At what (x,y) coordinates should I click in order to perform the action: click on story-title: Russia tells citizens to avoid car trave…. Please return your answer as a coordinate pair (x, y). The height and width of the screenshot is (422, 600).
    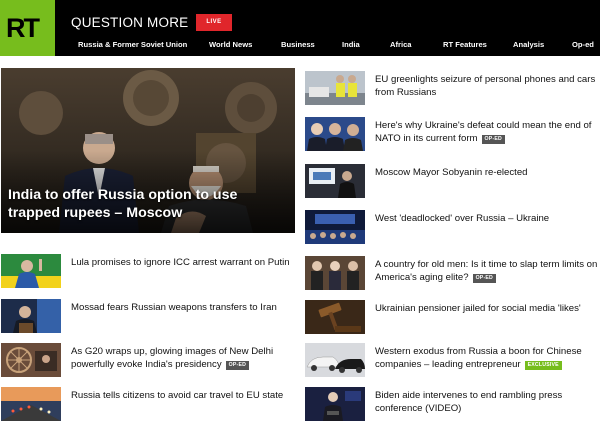
    Looking at the image, I should click on (186, 396).